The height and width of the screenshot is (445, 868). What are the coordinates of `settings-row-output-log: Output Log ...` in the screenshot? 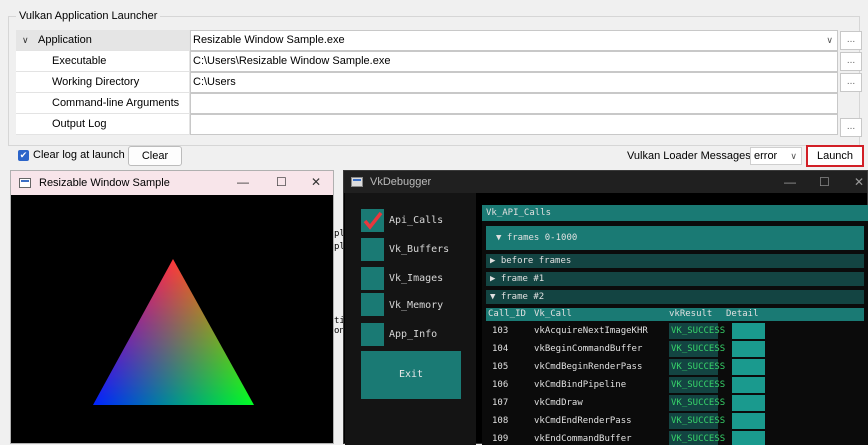 It's located at (439, 125).